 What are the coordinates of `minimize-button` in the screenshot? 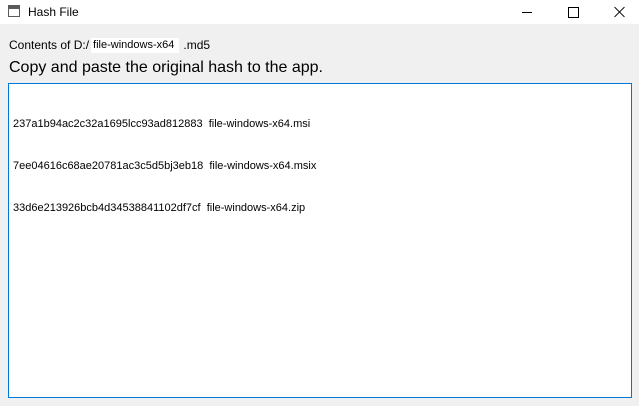 It's located at (527, 12).